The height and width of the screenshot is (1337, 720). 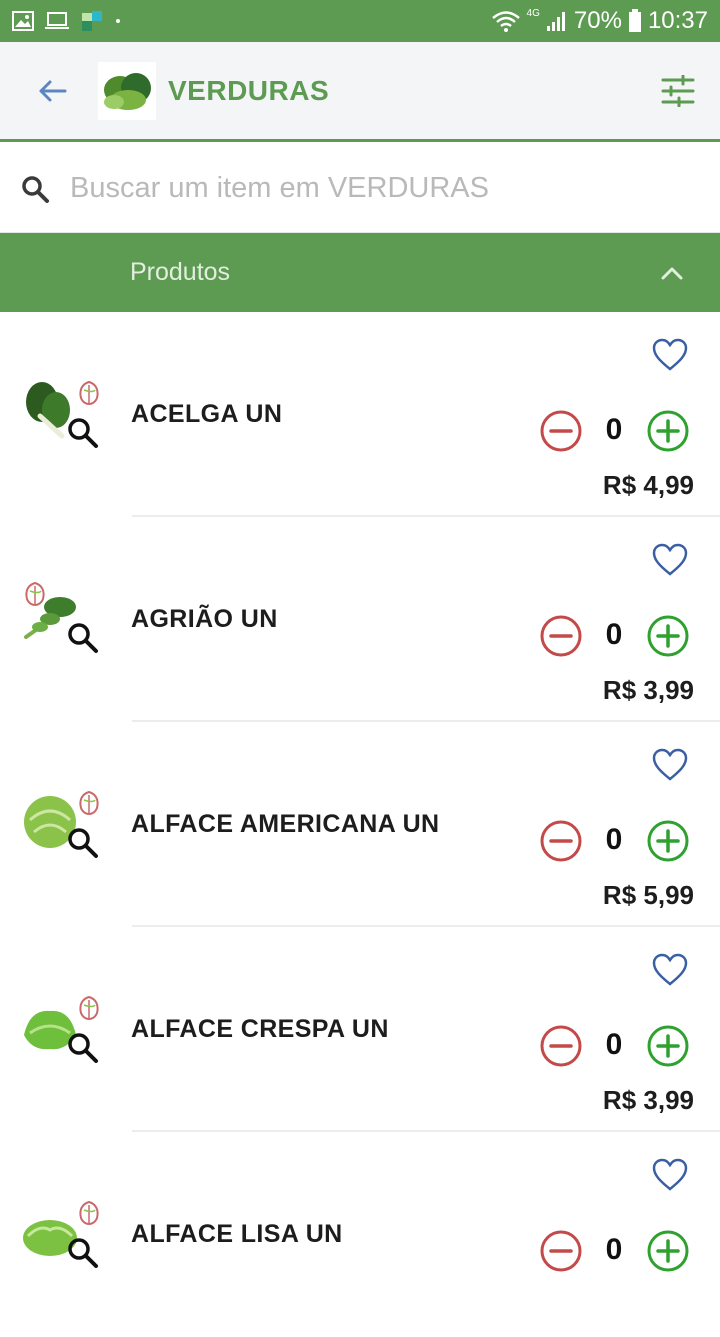 I want to click on search-icon, so click(x=35, y=189).